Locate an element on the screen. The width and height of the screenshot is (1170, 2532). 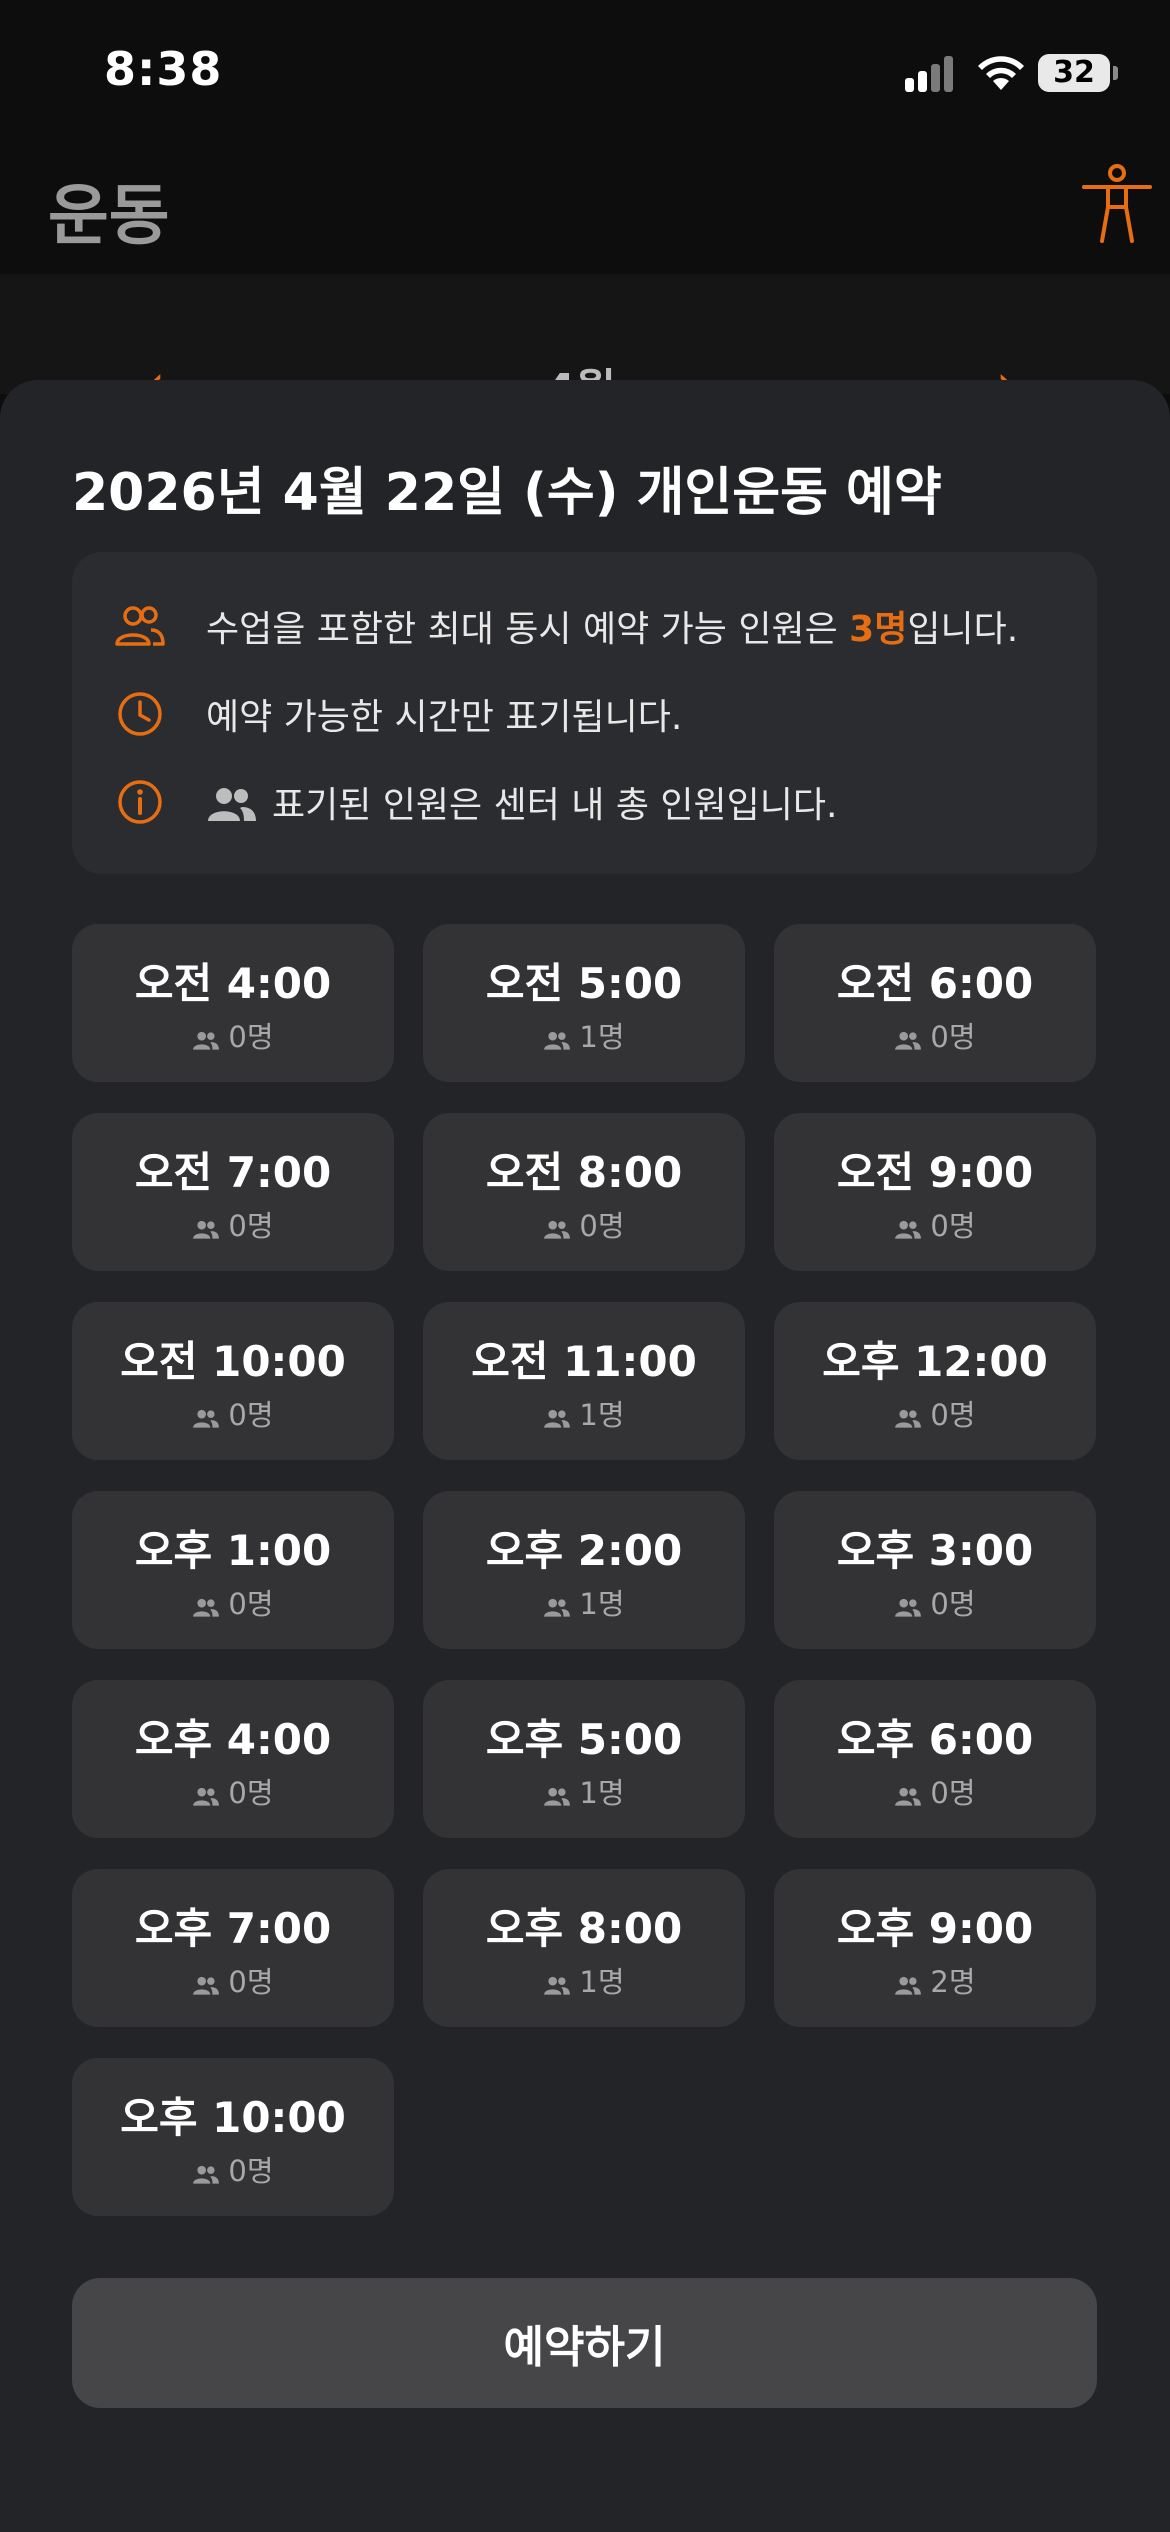
time-slot-button: 오후 4:00 0명 is located at coordinates (233, 1759).